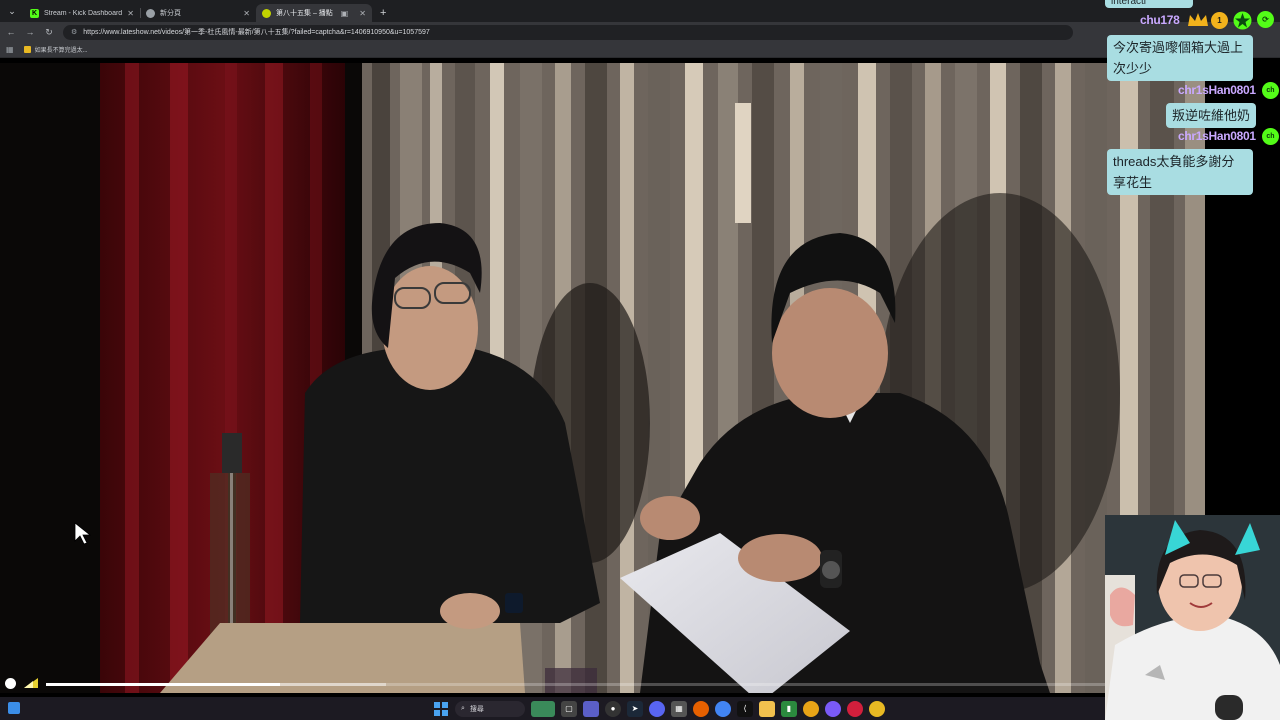  Describe the element at coordinates (877, 708) in the screenshot. I see `chrome-dev-icon` at that location.